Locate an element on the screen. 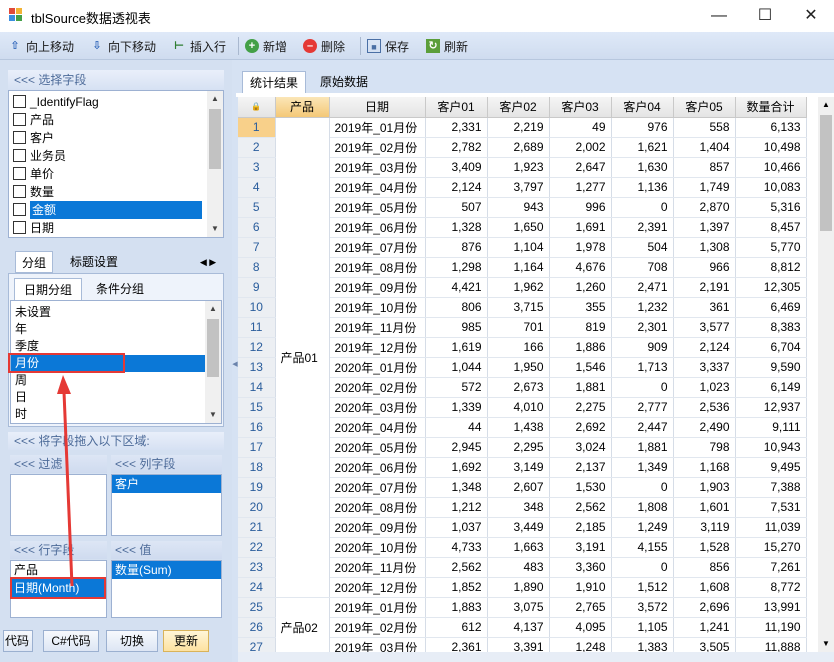 The height and width of the screenshot is (662, 834). value-cell: 2,945 is located at coordinates (456, 447).